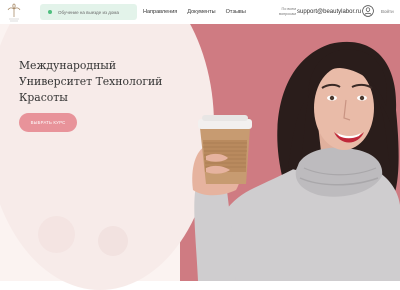 The height and width of the screenshot is (290, 400). Describe the element at coordinates (50, 12) in the screenshot. I see `status-dot-icon` at that location.